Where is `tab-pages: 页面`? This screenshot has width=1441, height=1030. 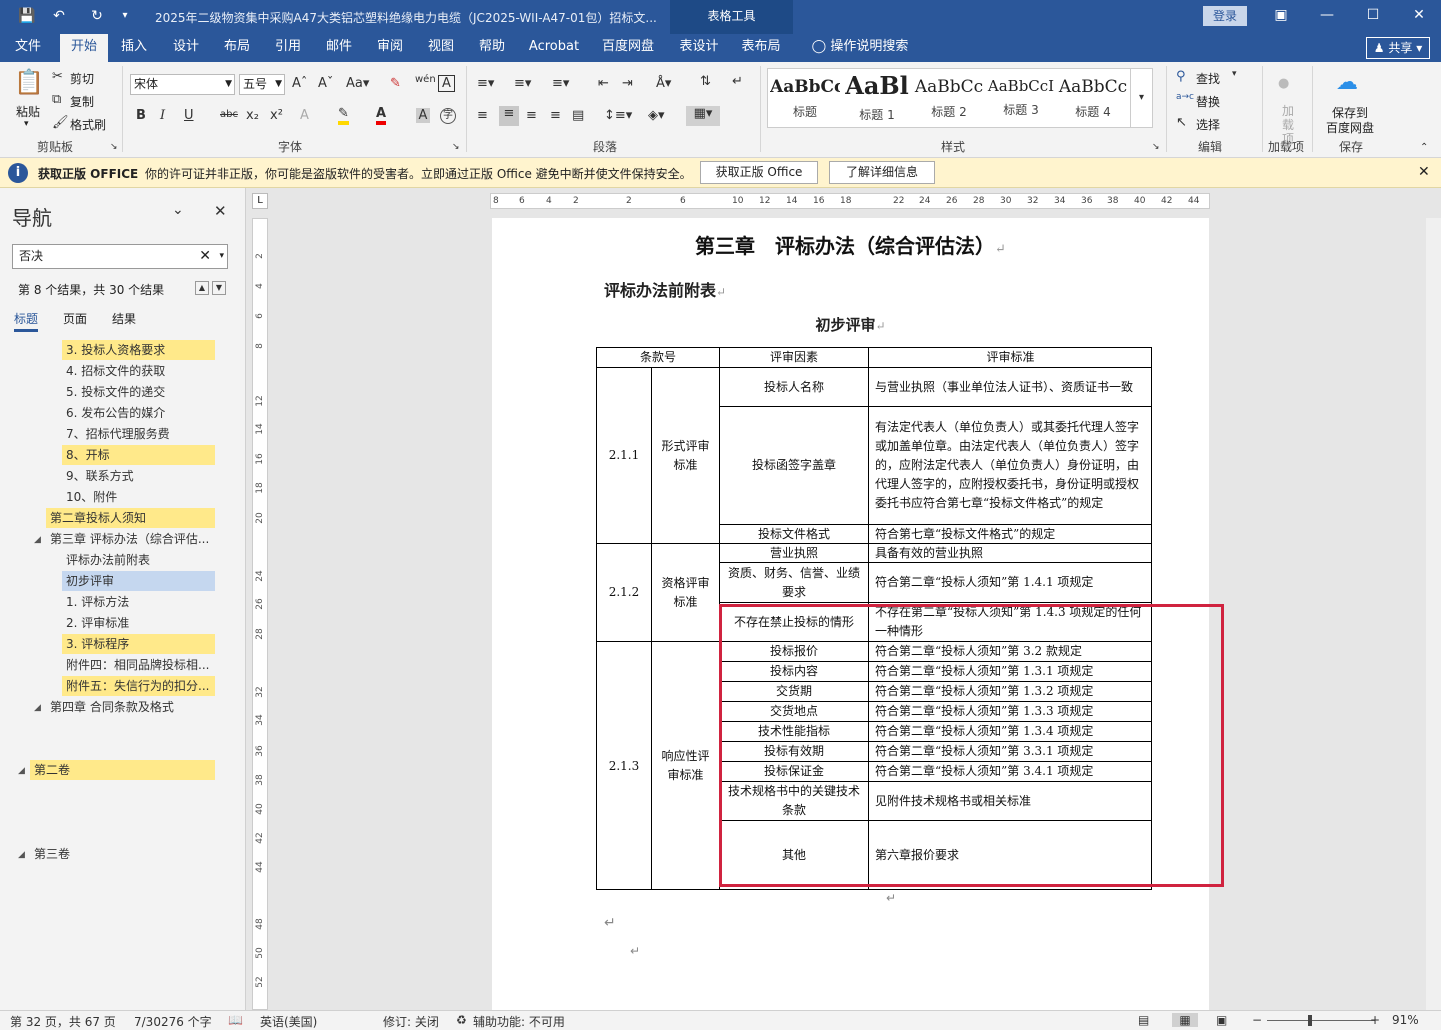
tab-pages: 页面 is located at coordinates (75, 318).